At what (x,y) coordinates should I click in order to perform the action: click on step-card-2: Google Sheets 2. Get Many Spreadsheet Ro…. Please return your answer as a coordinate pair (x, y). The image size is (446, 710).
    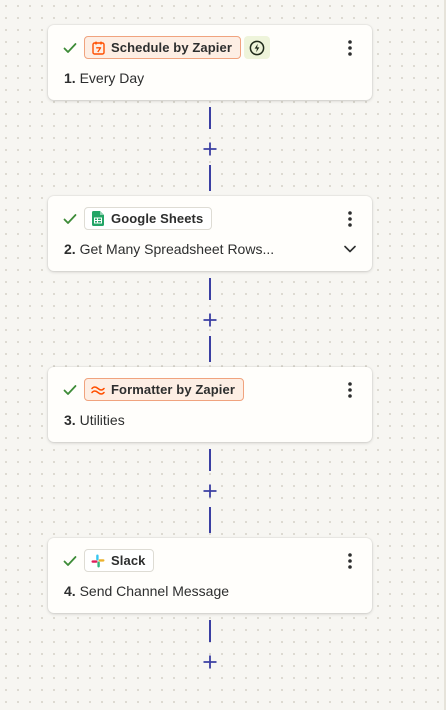
    Looking at the image, I should click on (210, 233).